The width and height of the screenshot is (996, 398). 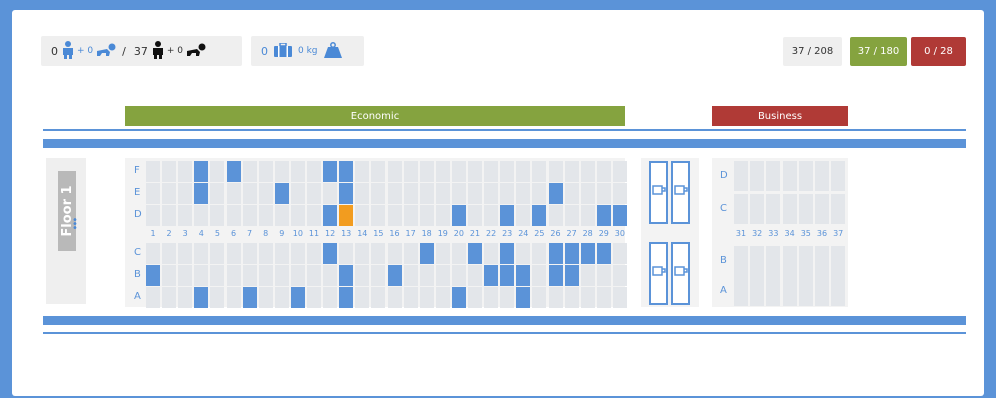 What do you see at coordinates (571, 253) in the screenshot?
I see `seat-27C` at bounding box center [571, 253].